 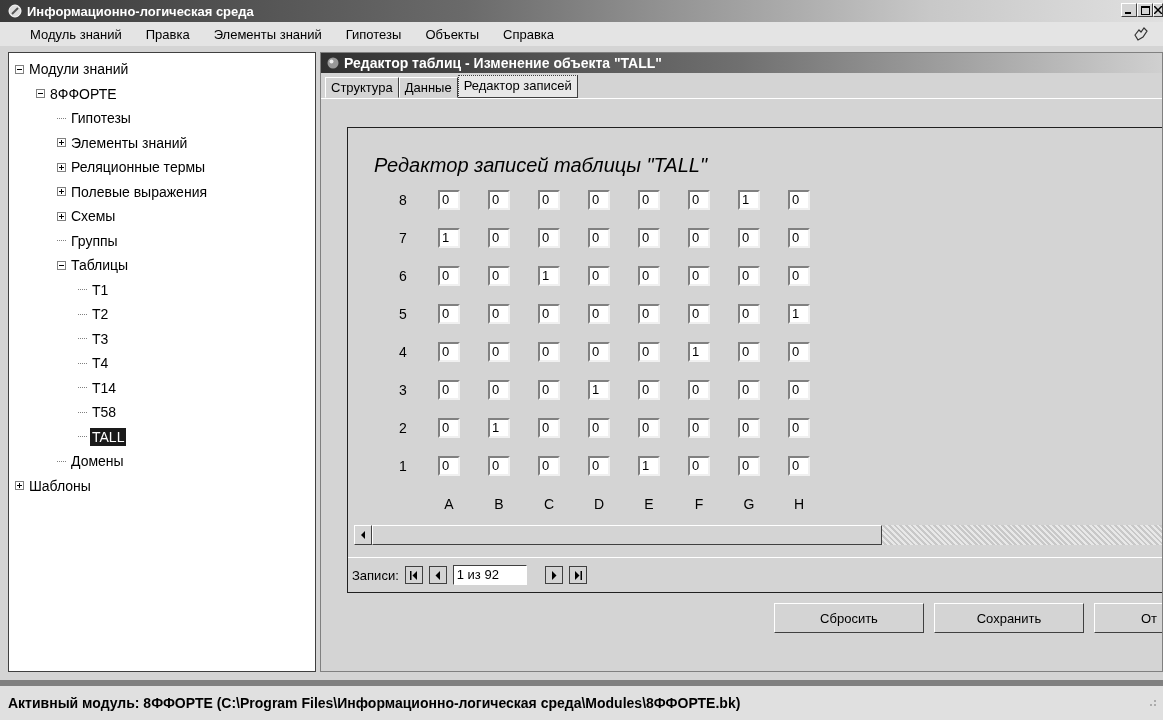 I want to click on first-record-button, so click(x=413, y=575).